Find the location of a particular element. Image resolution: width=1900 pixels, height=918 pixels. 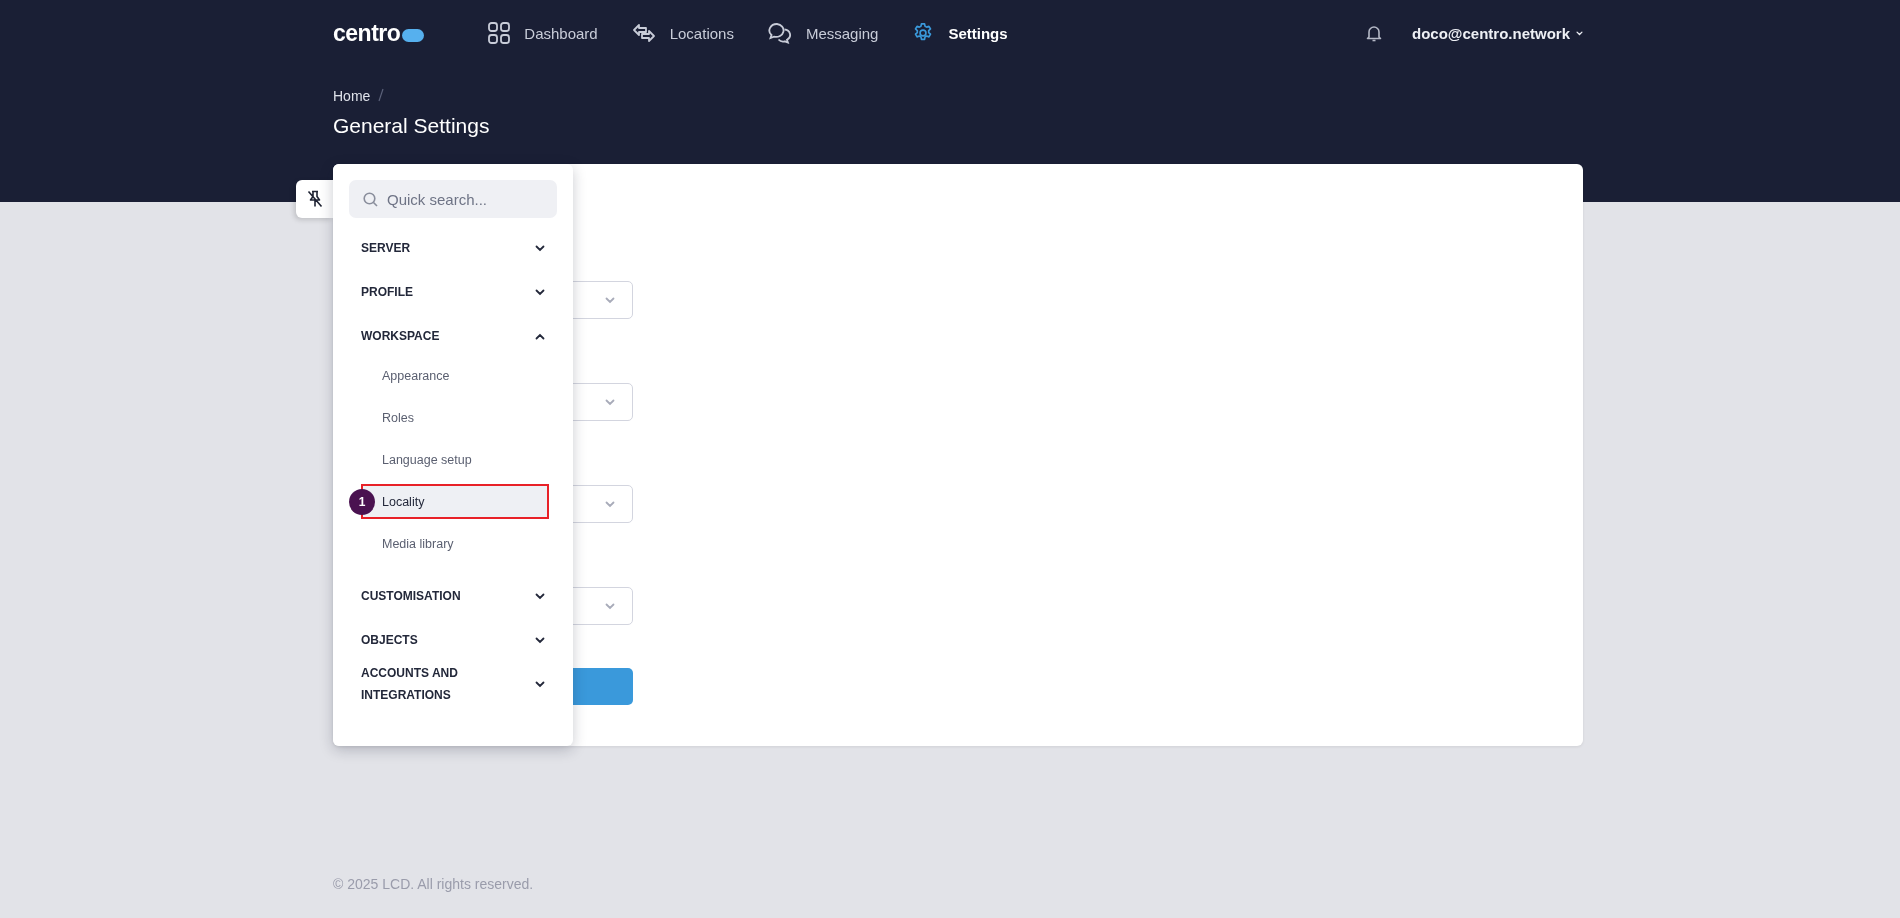

chat-bubbles-icon is located at coordinates (779, 33).